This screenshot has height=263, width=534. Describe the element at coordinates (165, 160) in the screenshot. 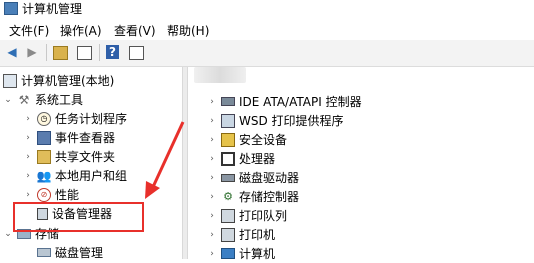

I see `annotation-arrow` at that location.